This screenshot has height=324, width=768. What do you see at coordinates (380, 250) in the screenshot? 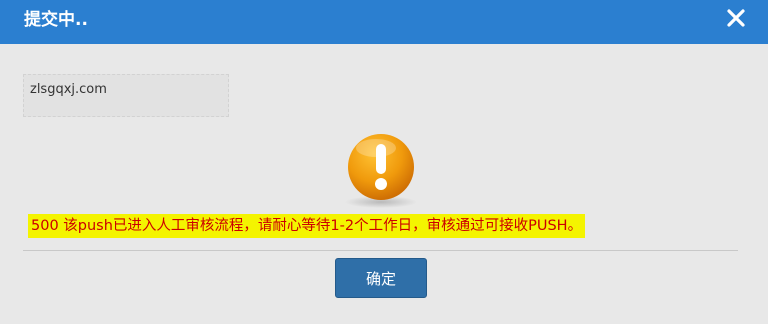
I see `divider` at bounding box center [380, 250].